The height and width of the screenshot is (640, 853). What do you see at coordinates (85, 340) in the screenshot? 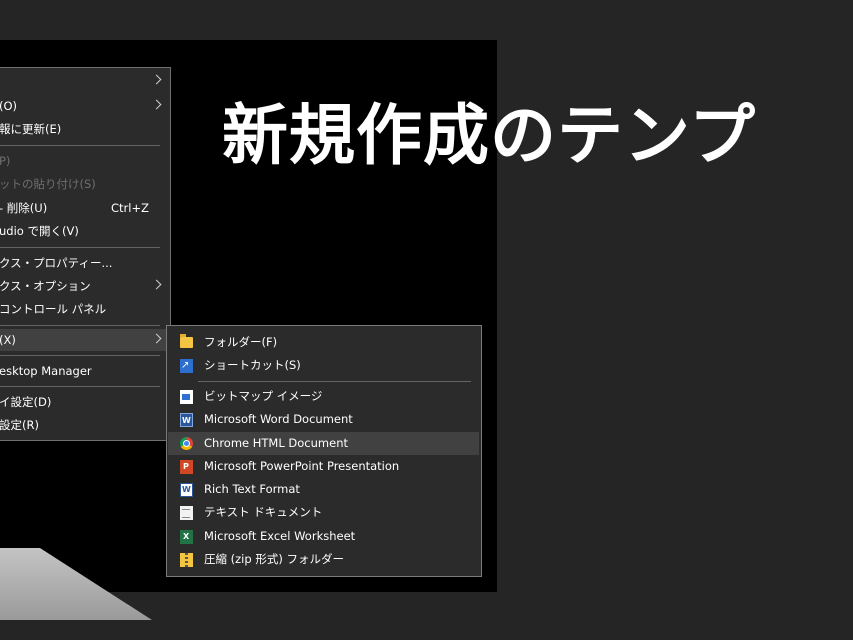
I see `menu-item-new: (X)` at bounding box center [85, 340].